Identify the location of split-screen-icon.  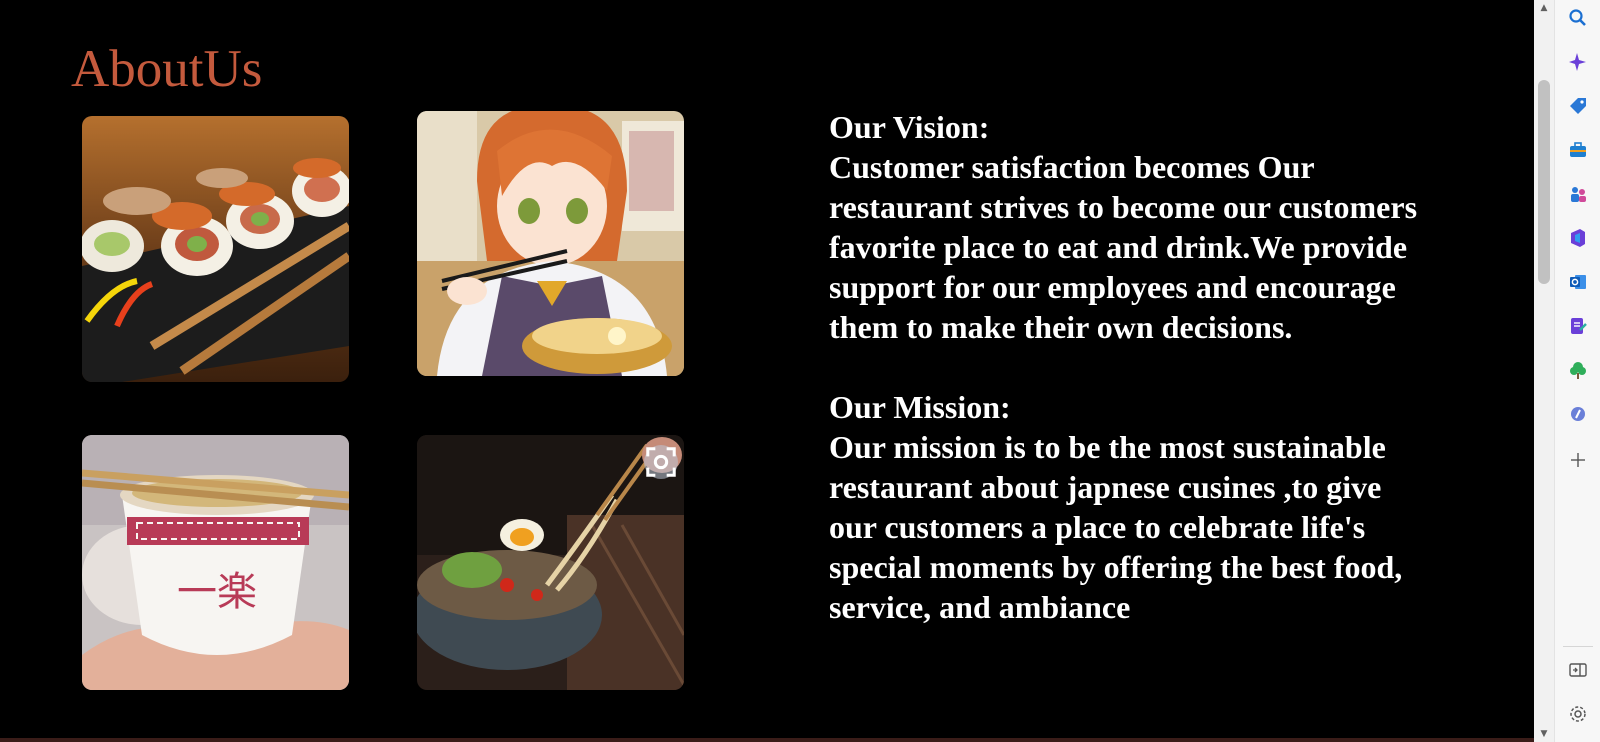
(1578, 670).